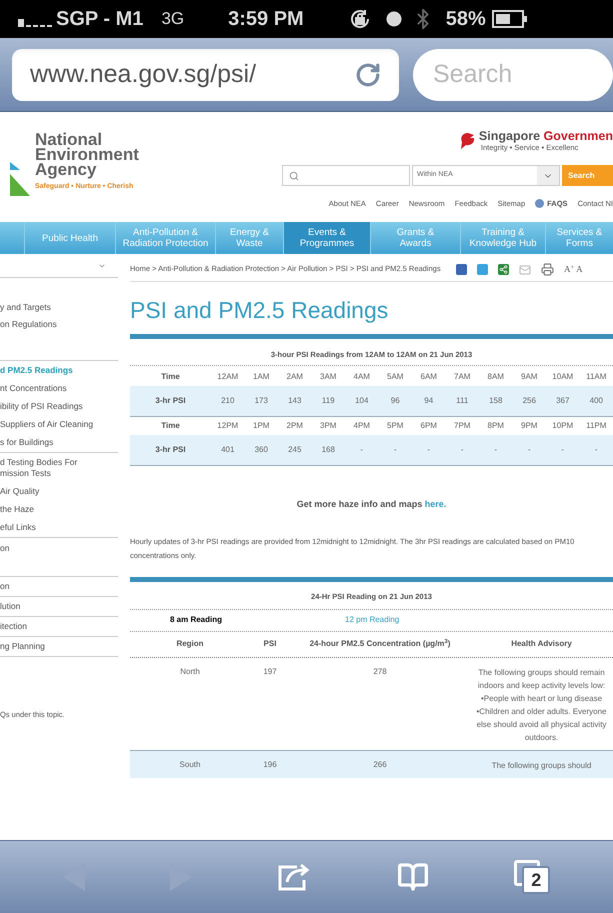 This screenshot has height=913, width=613. I want to click on government-name-text: Singapore Governmen, so click(545, 136).